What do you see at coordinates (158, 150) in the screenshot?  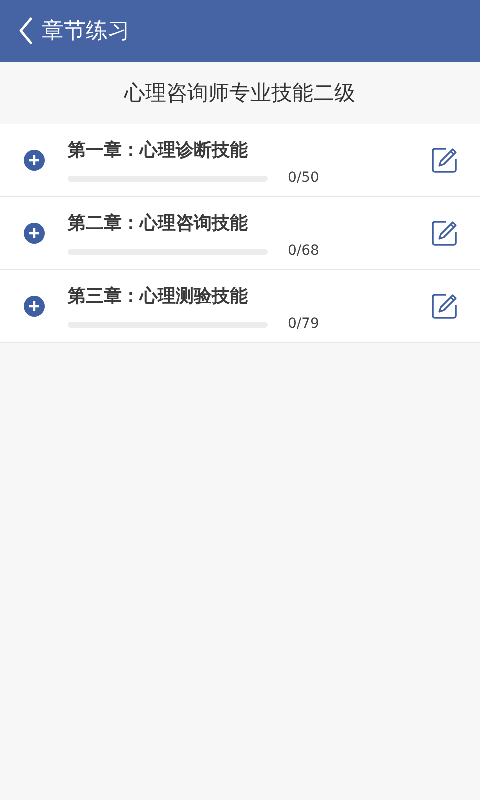 I see `chapter-title: 第一章：心理诊断技能` at bounding box center [158, 150].